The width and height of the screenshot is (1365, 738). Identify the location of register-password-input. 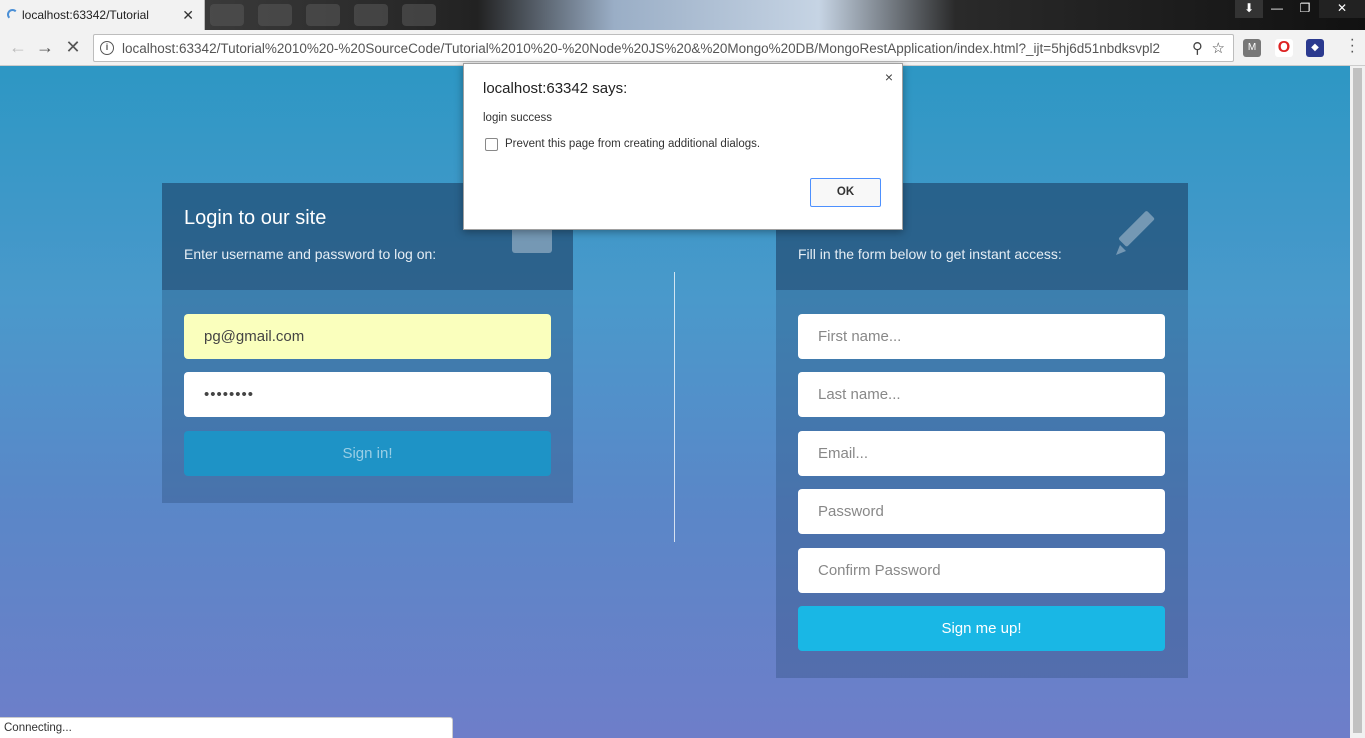
(981, 511).